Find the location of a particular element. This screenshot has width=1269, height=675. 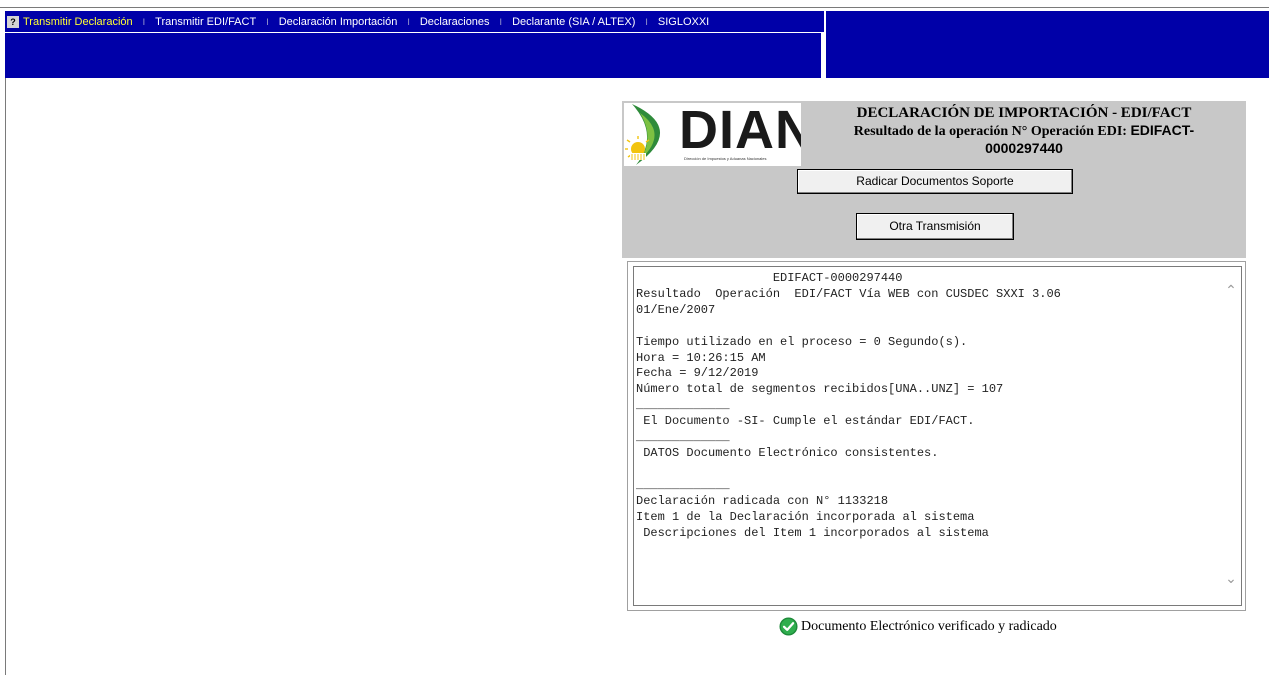

scroll-down-icon: ⌄ is located at coordinates (1231, 578).